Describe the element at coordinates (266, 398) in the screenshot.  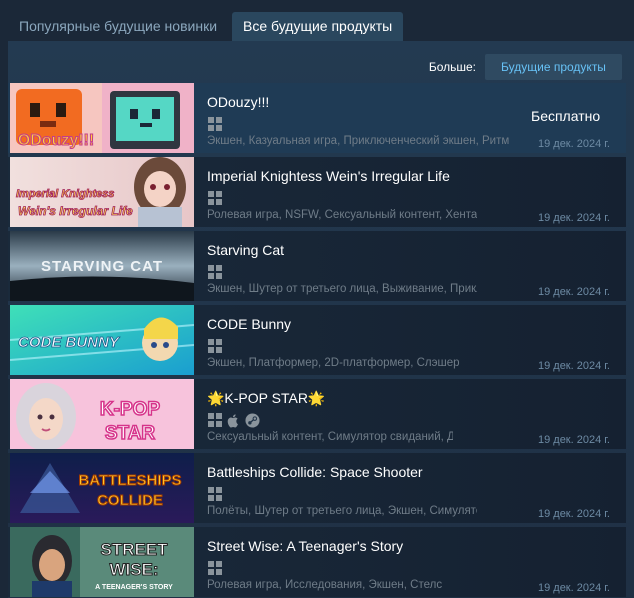
I see `game-title: 🌟K-POP STAR🌟` at that location.